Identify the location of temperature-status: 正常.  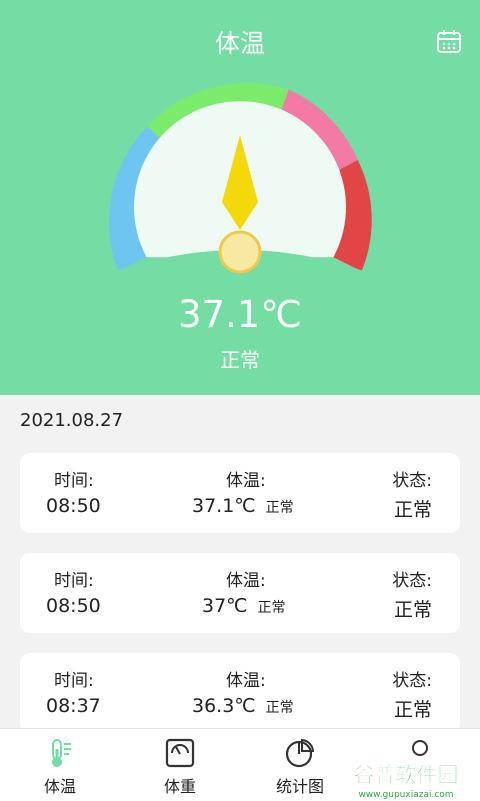
(240, 360).